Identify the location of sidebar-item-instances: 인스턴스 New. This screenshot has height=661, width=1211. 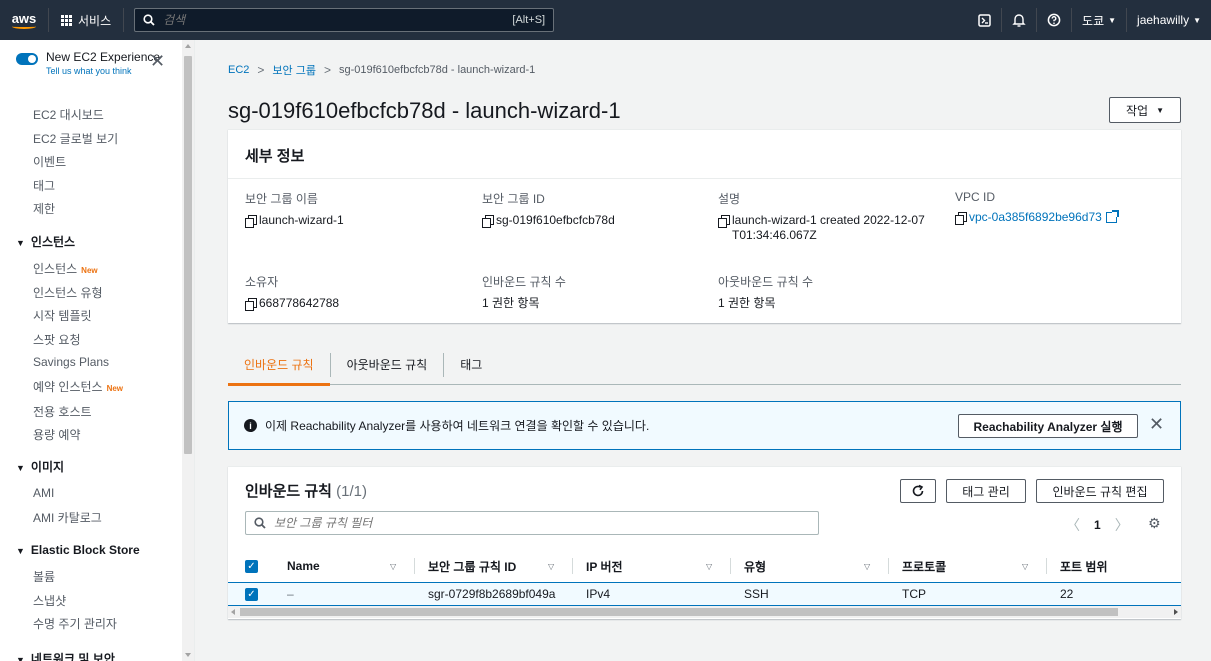
(65, 268).